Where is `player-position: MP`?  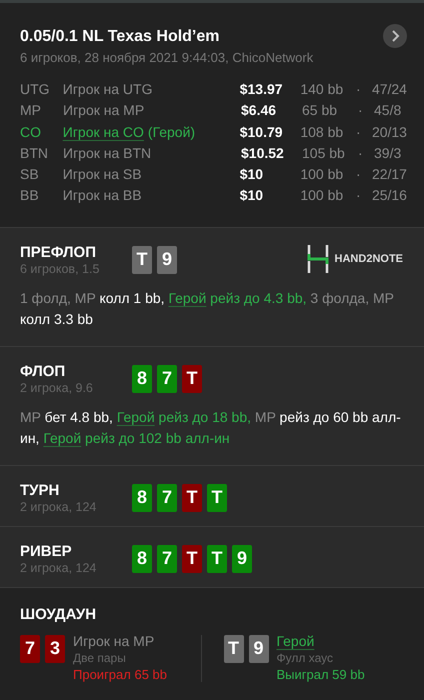 player-position: MP is located at coordinates (31, 110).